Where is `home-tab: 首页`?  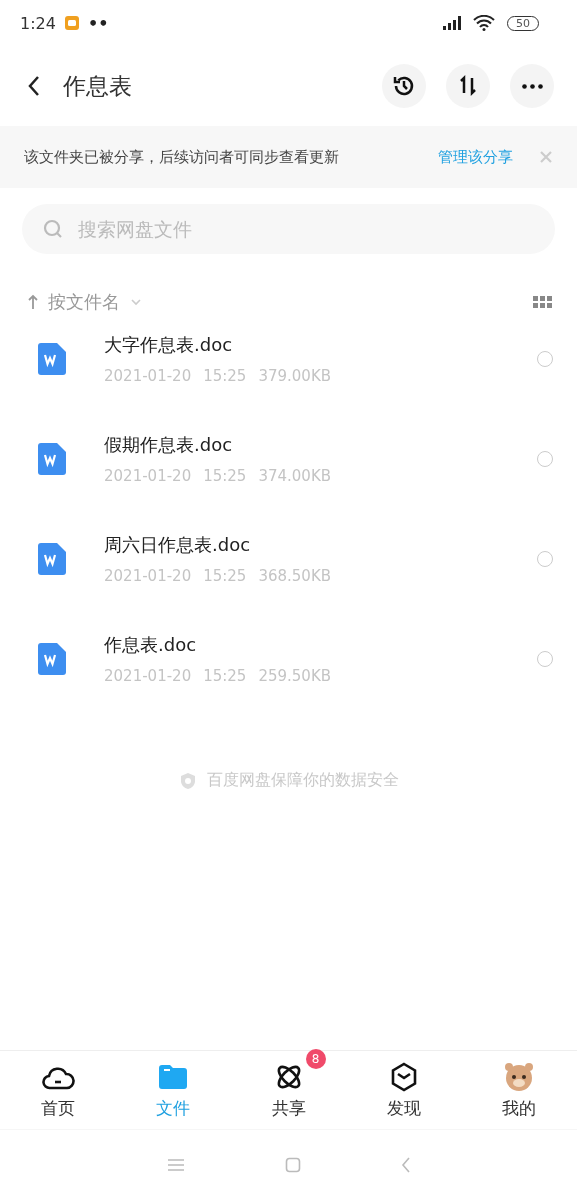
home-tab: 首页 is located at coordinates (58, 1090).